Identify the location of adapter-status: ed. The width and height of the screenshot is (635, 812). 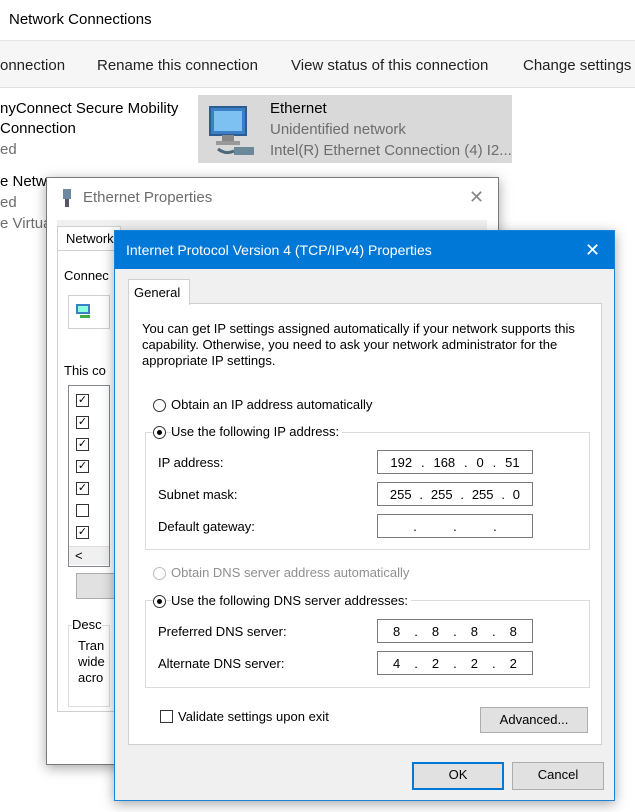
(8, 202).